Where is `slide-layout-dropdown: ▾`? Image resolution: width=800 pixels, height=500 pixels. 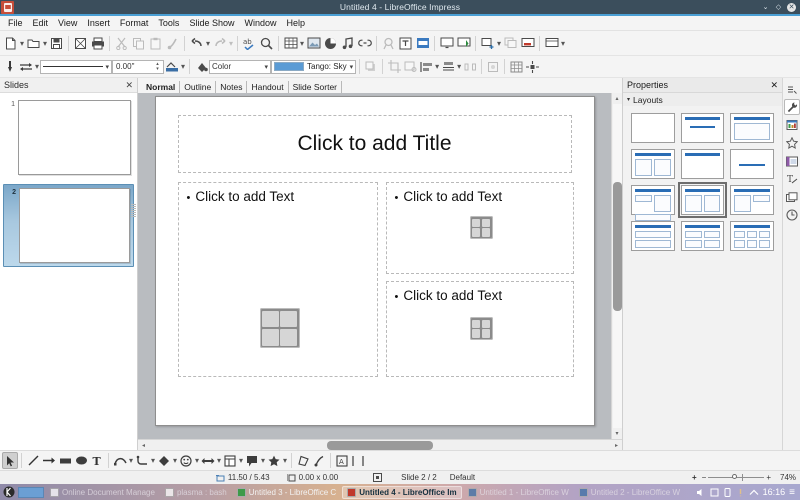
slide-layout-dropdown: ▾ is located at coordinates (563, 43).